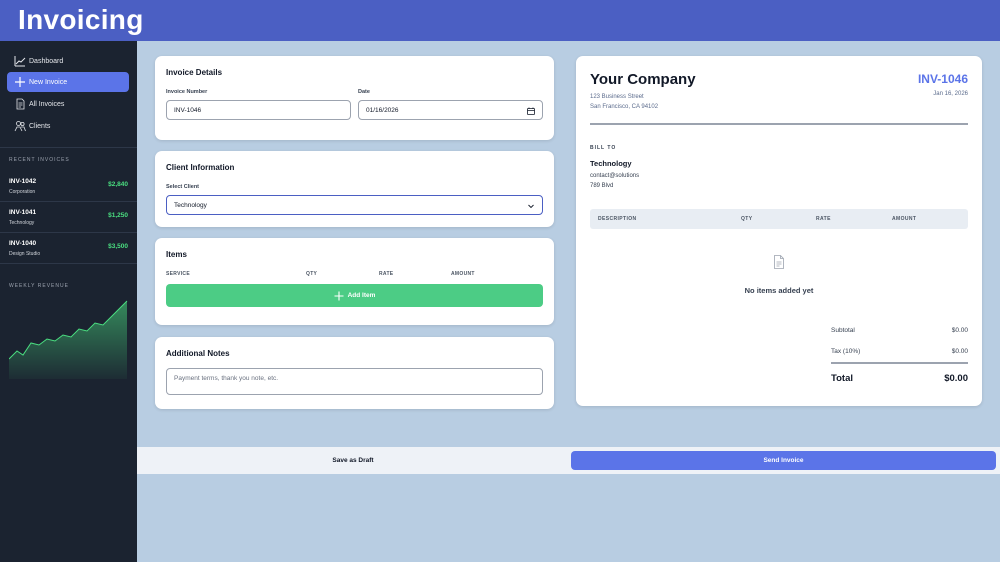  I want to click on empty-items-text: No items added yet, so click(779, 290).